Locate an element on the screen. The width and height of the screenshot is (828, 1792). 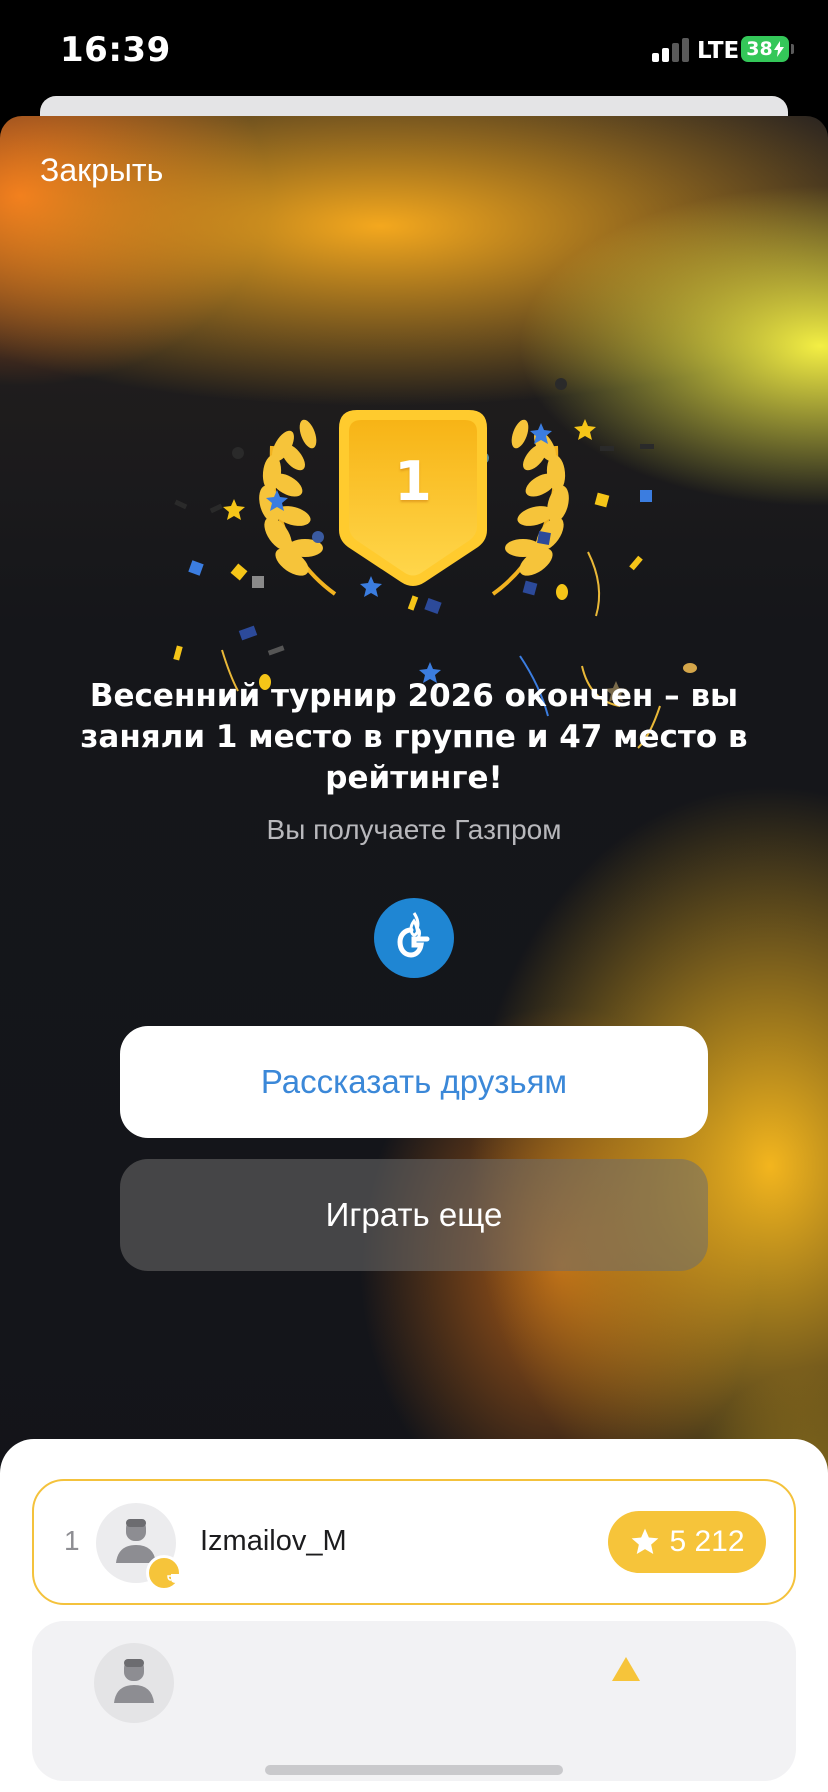
leaderboard-score: 5 212 is located at coordinates (707, 1541).